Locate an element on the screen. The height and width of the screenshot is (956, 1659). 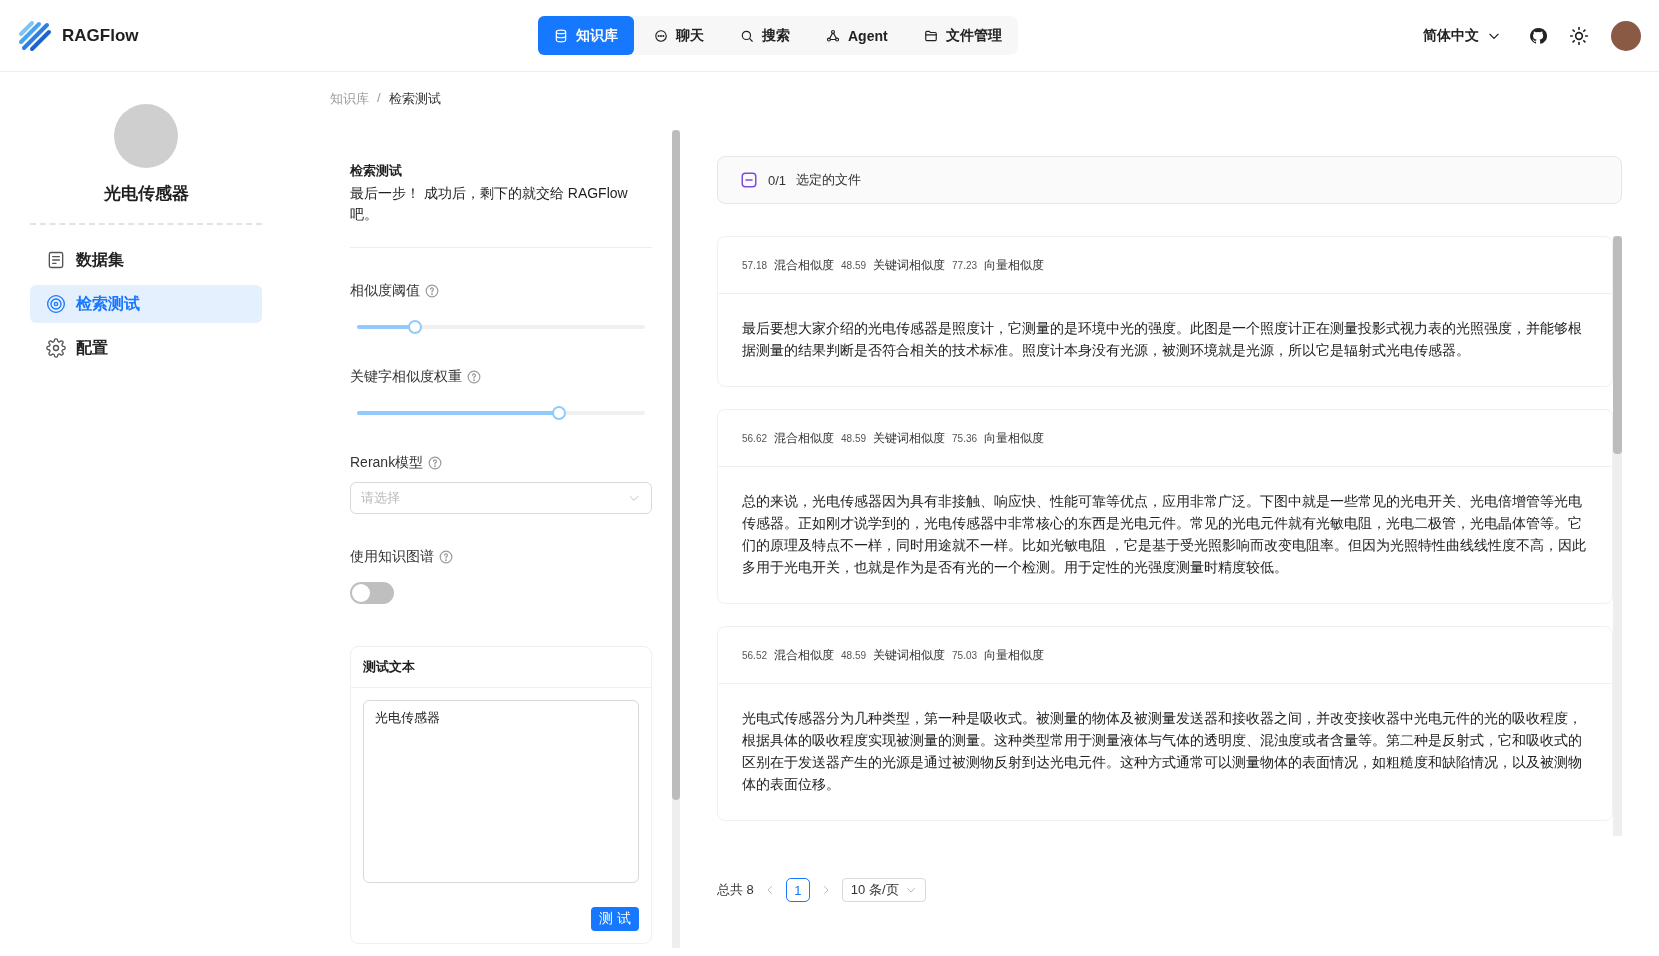
score-value: 75.03 is located at coordinates (965, 655).